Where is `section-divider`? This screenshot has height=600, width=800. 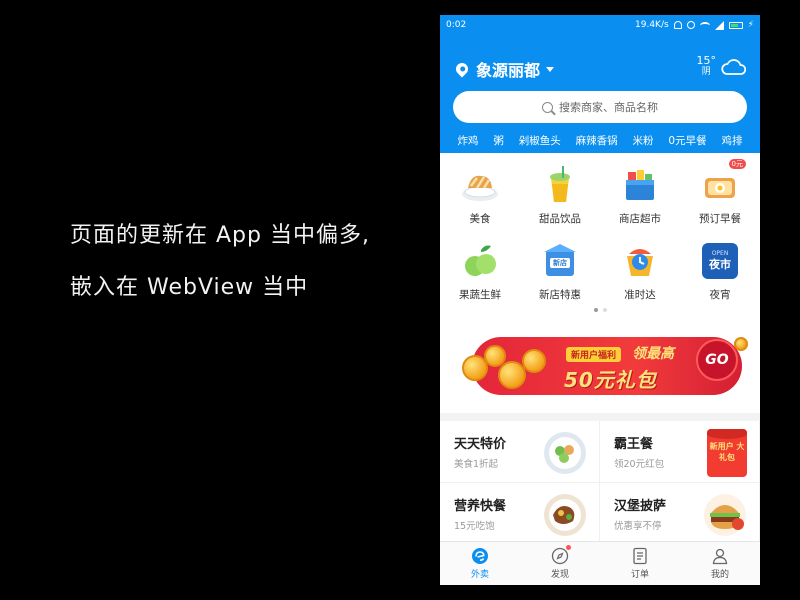
section-divider is located at coordinates (600, 417).